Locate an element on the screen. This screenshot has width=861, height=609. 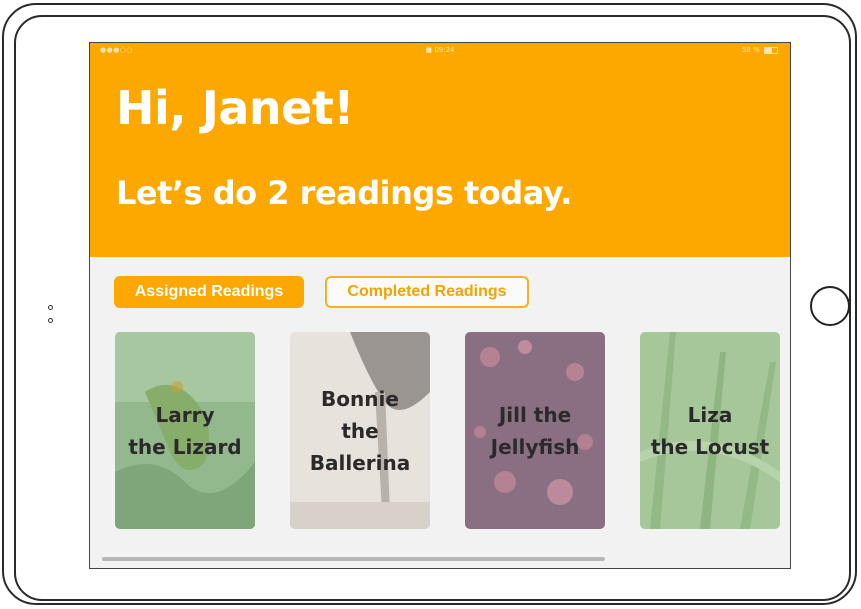
reading-title: Bonnie the Ballerina is located at coordinates (360, 430).